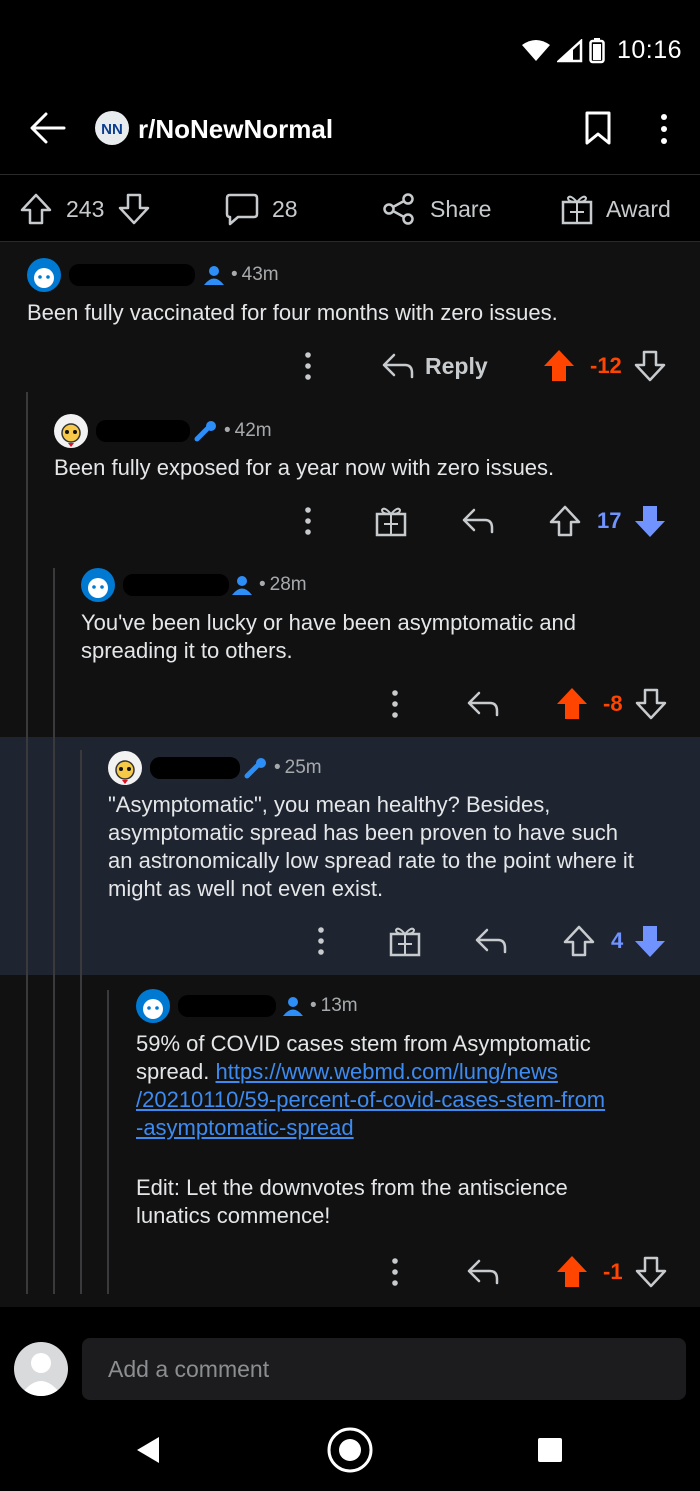  I want to click on comment-header: • 28m, so click(194, 585).